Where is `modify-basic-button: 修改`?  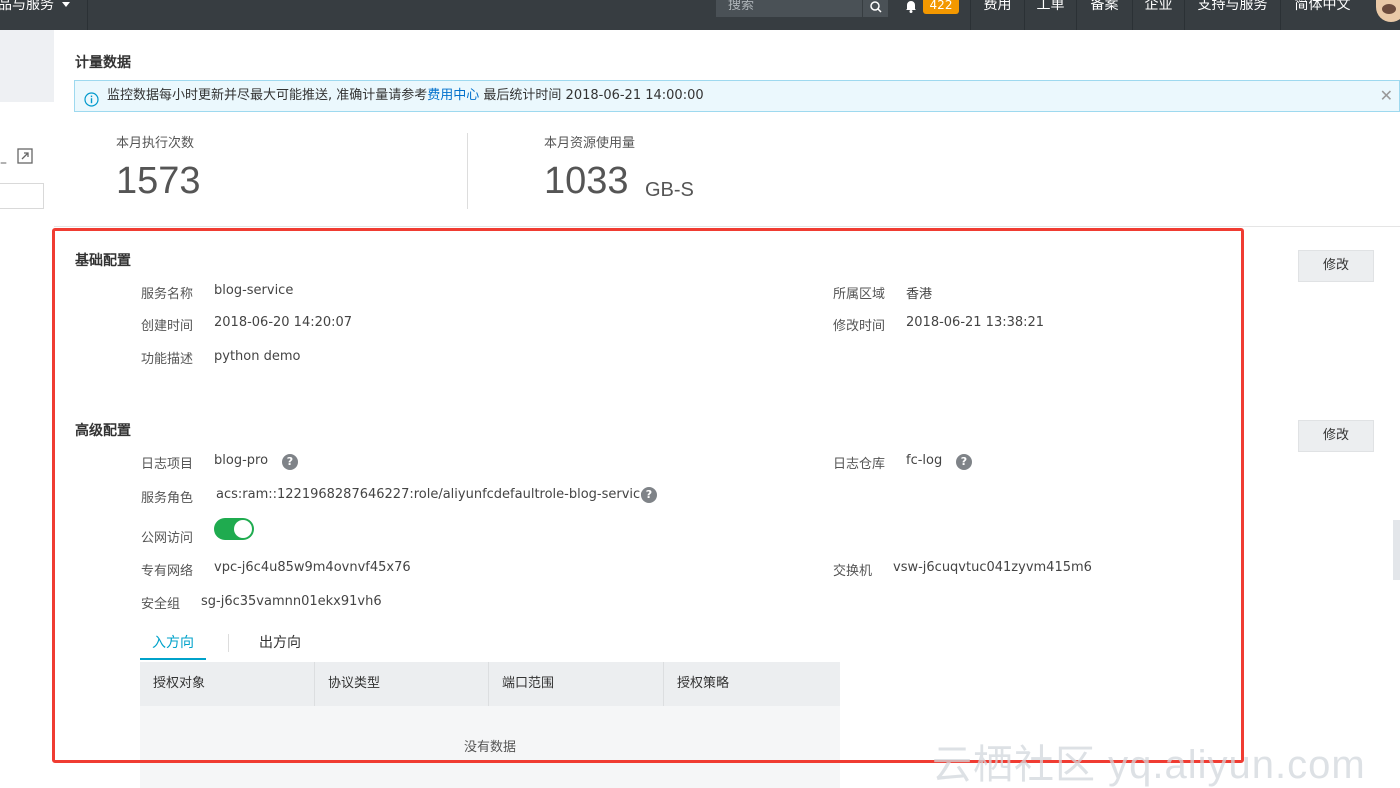 modify-basic-button: 修改 is located at coordinates (1336, 266).